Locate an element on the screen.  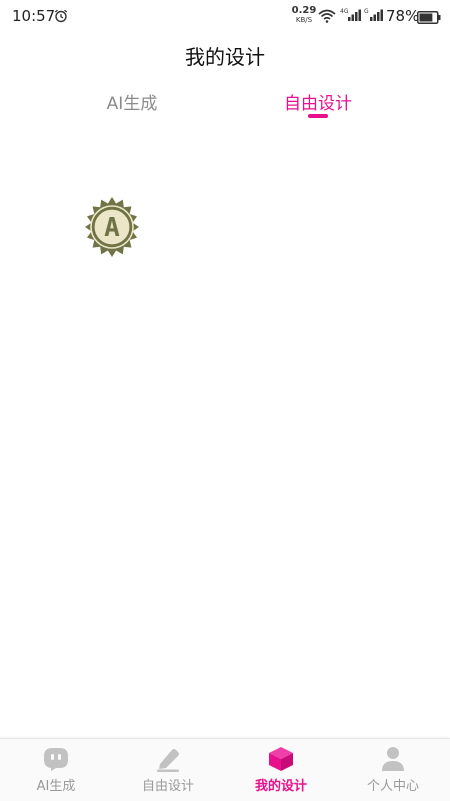
pencil-icon is located at coordinates (168, 760).